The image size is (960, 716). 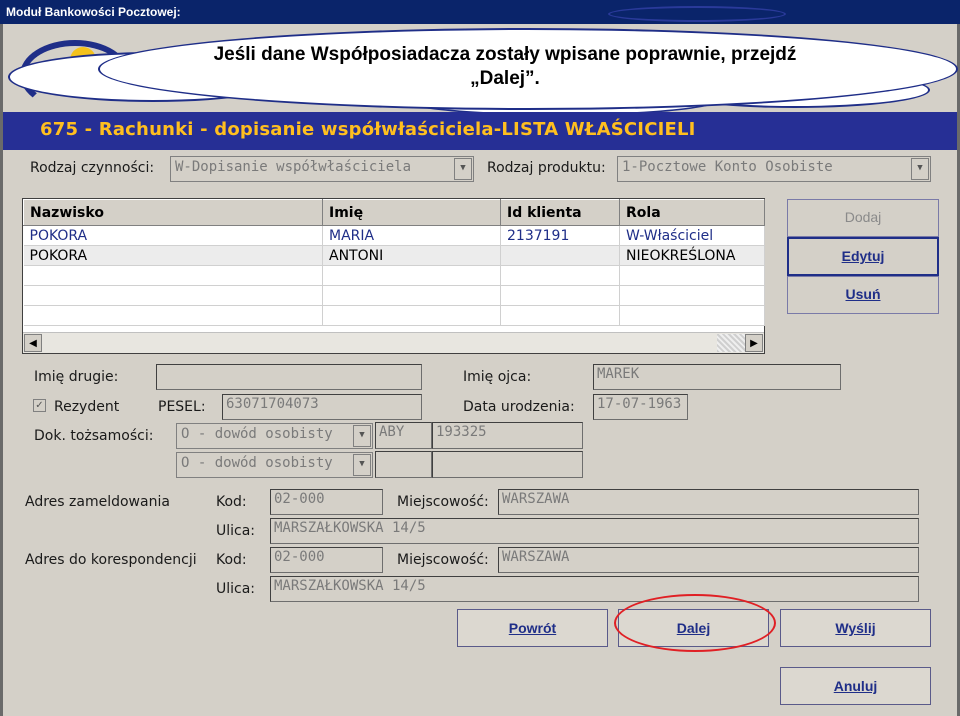 I want to click on data-urodzenia-field: 17-07-1963, so click(x=640, y=407).